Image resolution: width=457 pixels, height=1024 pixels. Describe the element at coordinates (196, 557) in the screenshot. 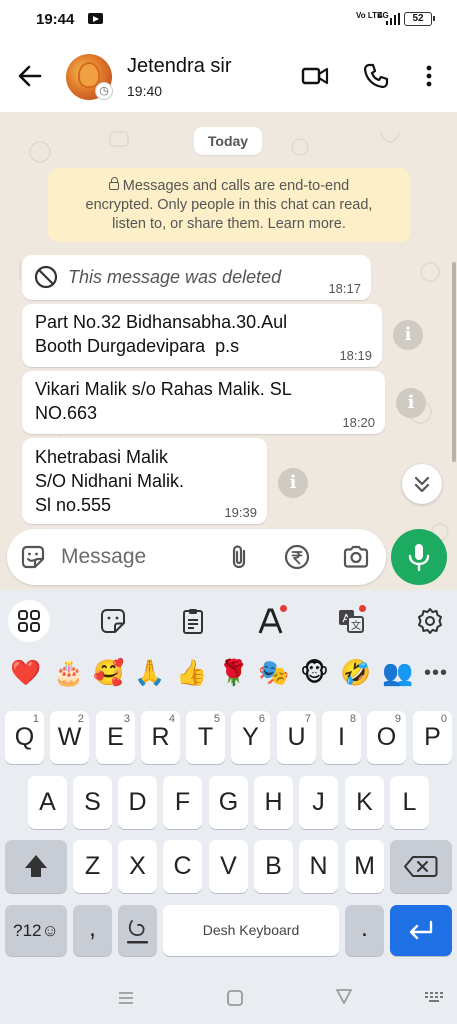

I see `message-composer: Message` at that location.